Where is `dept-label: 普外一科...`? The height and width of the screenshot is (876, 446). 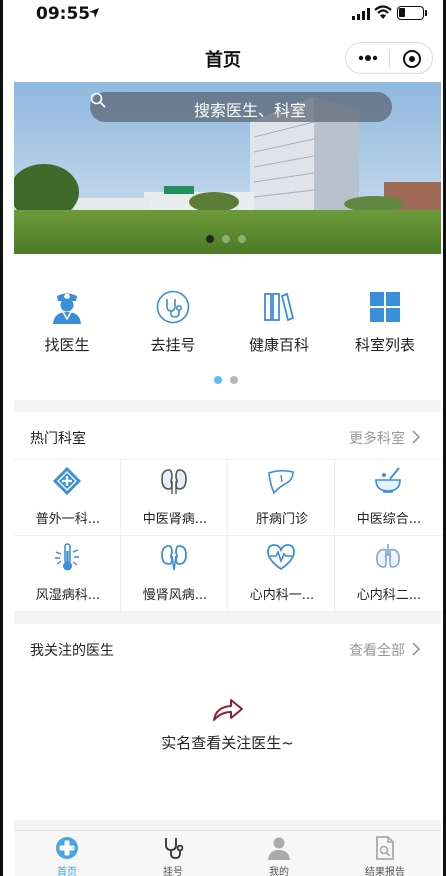 dept-label: 普外一科... is located at coordinates (68, 519).